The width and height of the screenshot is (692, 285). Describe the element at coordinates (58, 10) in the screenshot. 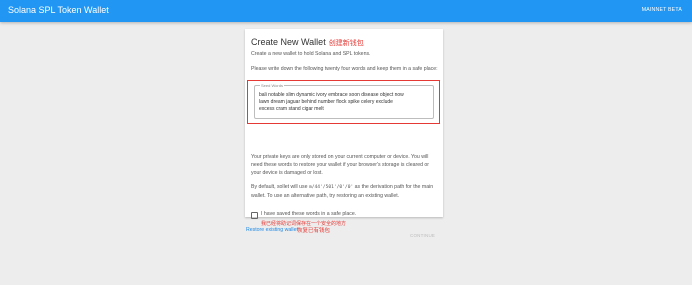

I see `app-title: Solana SPL Token Wallet` at that location.